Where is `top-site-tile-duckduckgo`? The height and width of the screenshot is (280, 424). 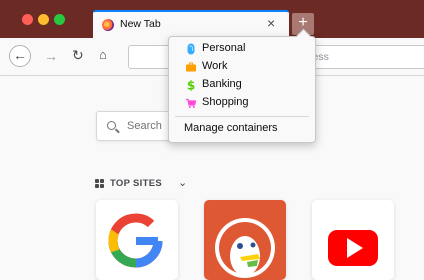 top-site-tile-duckduckgo is located at coordinates (245, 240).